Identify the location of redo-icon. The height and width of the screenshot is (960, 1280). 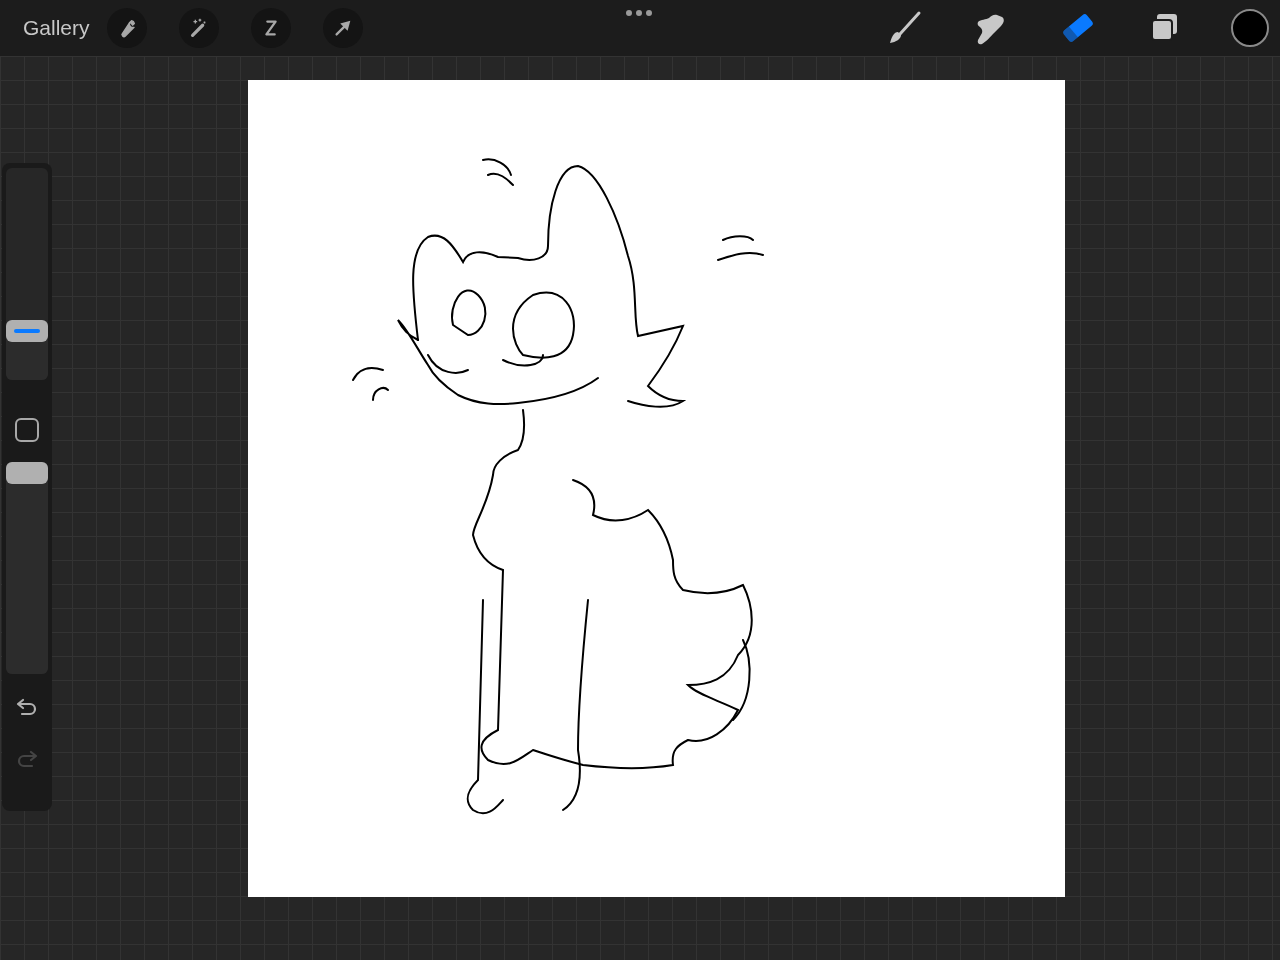
(27, 759).